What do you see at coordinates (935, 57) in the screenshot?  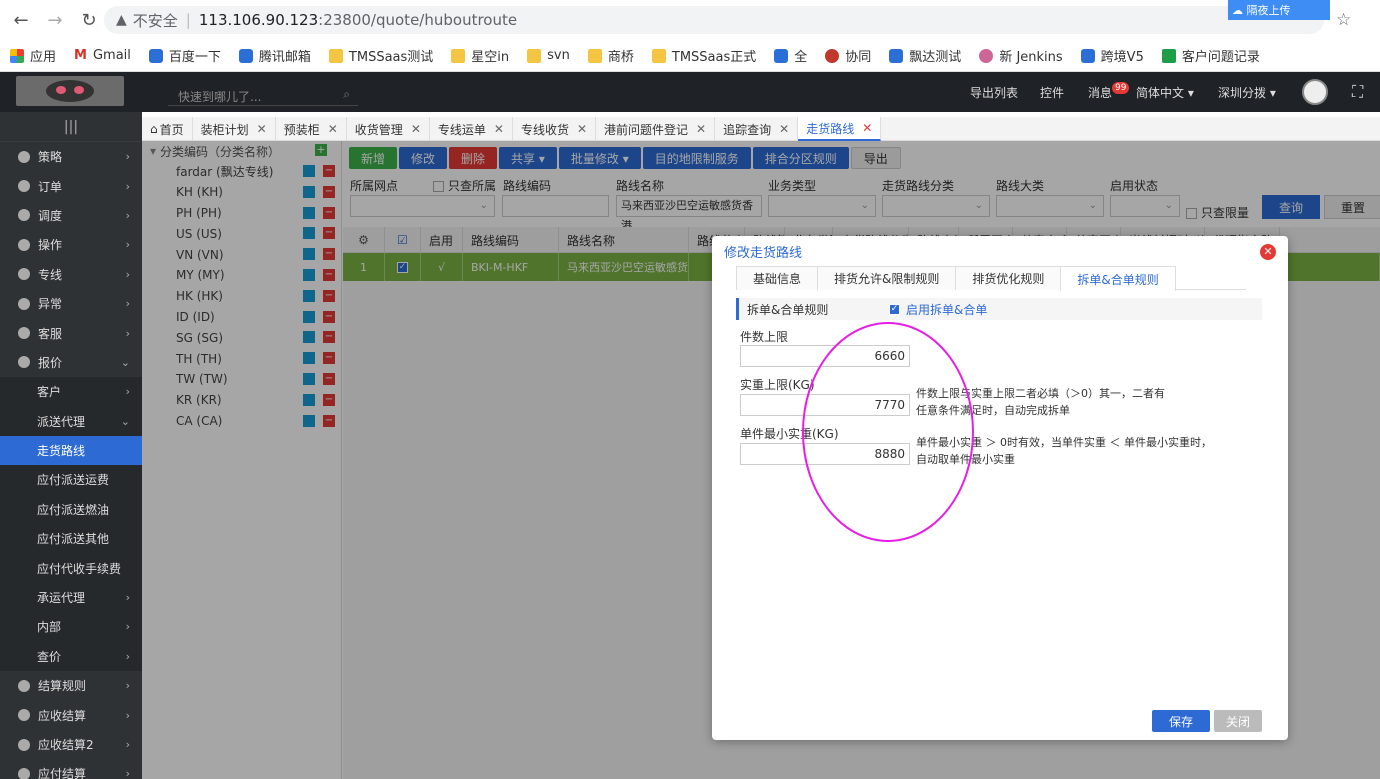 I see `bookmark-label: 飘达测试` at bounding box center [935, 57].